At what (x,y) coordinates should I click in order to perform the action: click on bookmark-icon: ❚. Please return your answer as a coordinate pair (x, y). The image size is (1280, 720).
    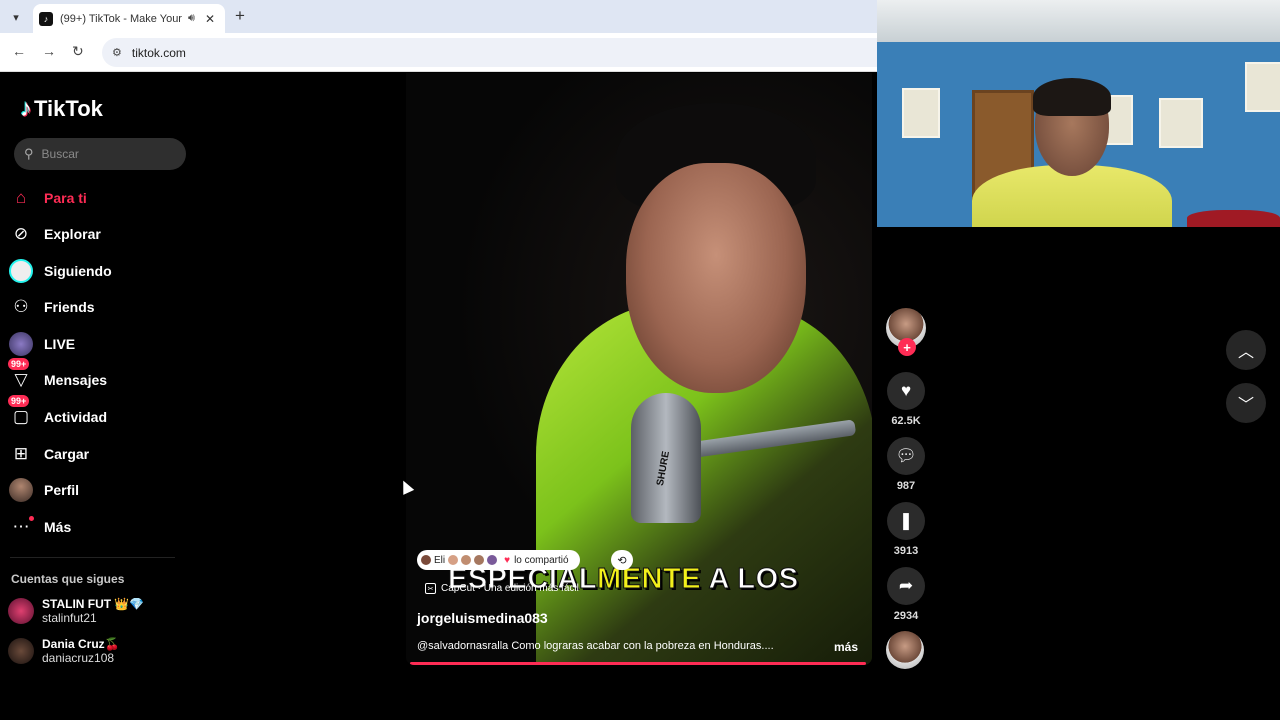
    Looking at the image, I should click on (906, 521).